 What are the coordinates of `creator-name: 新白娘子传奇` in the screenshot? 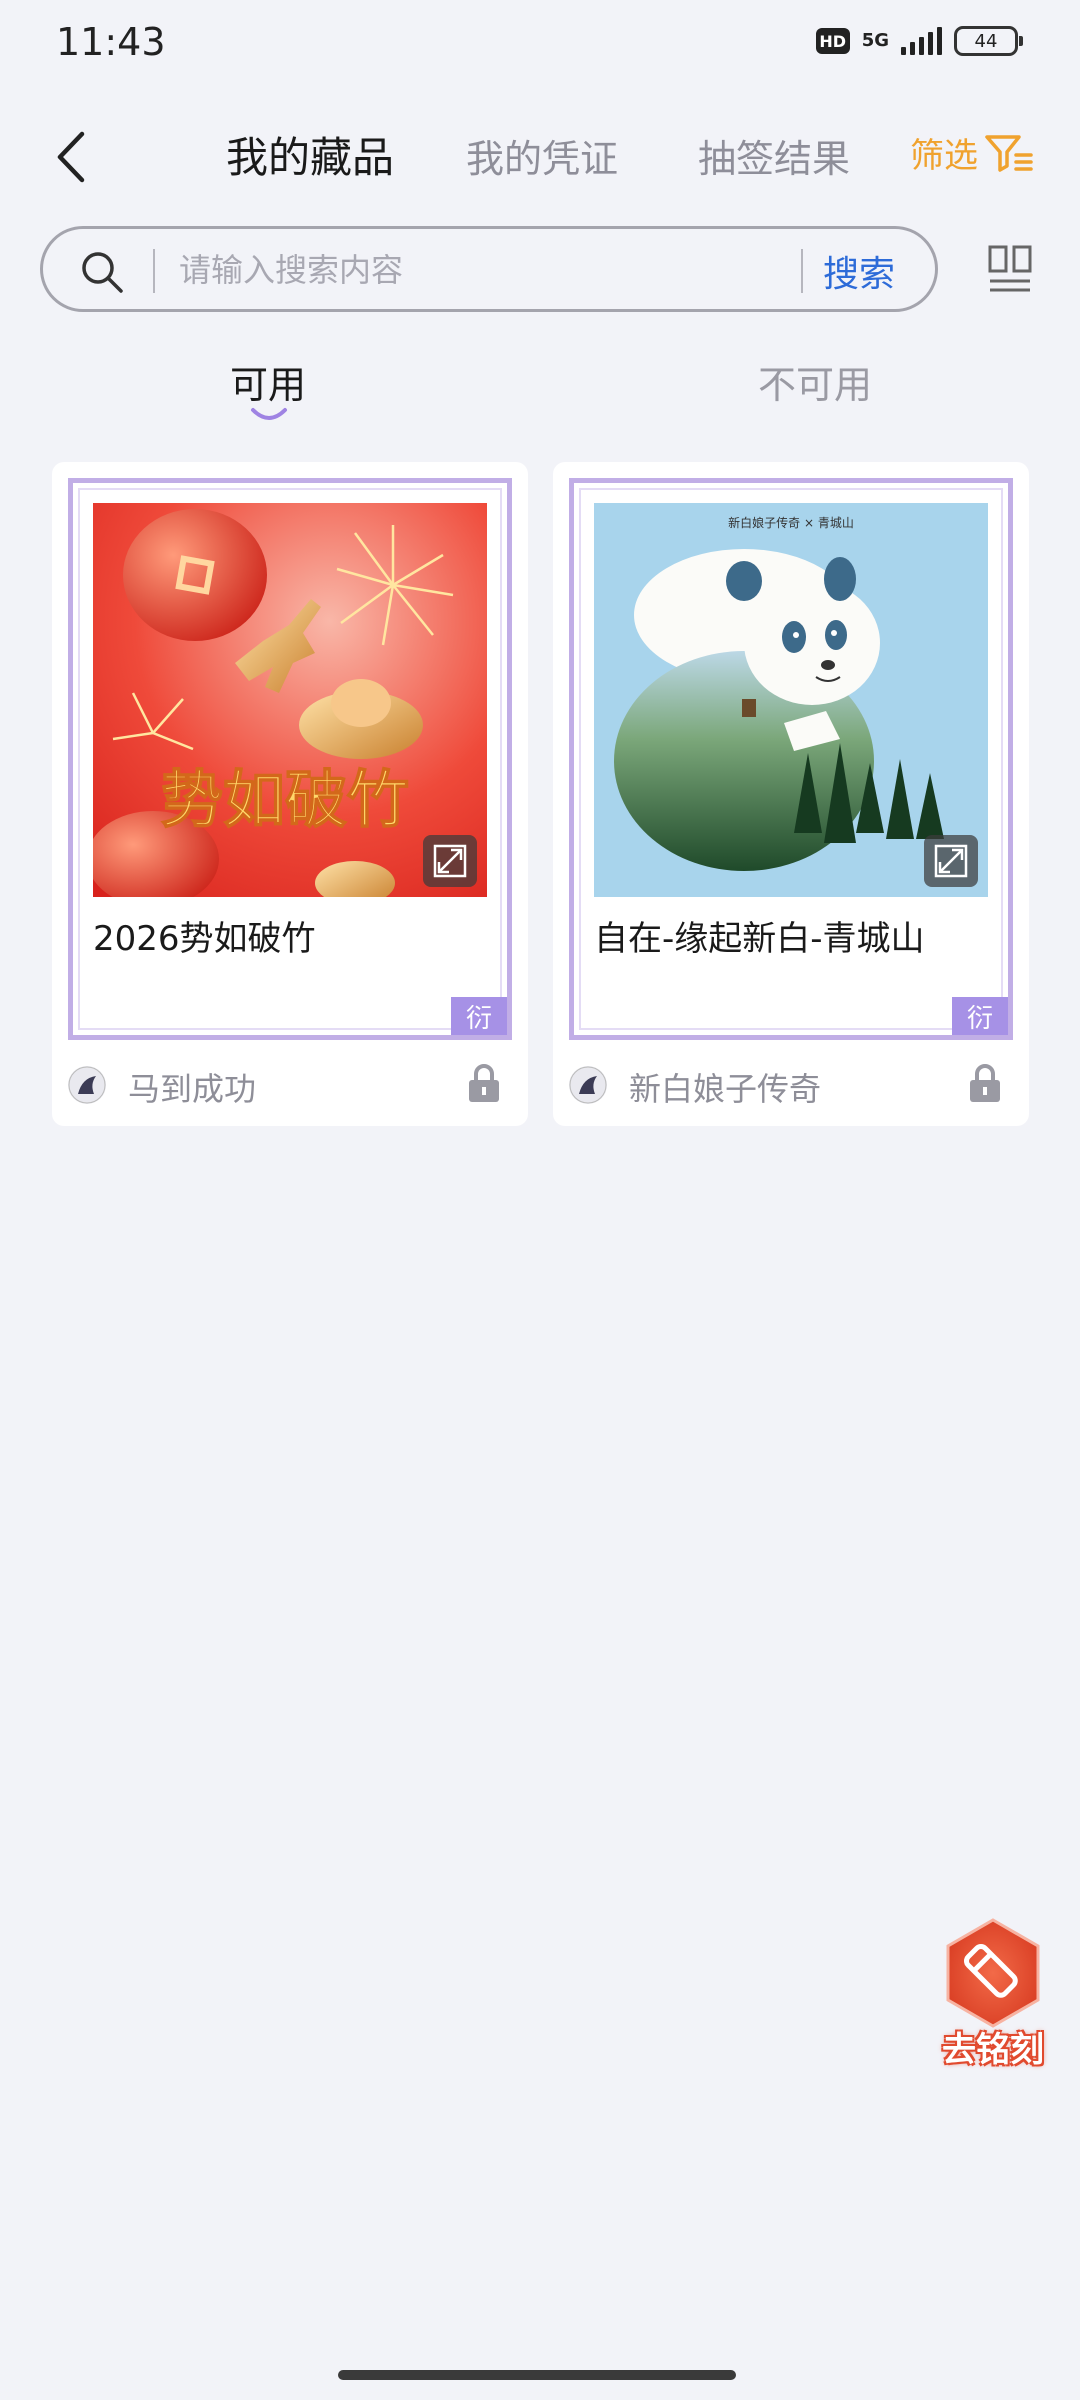 It's located at (725, 1089).